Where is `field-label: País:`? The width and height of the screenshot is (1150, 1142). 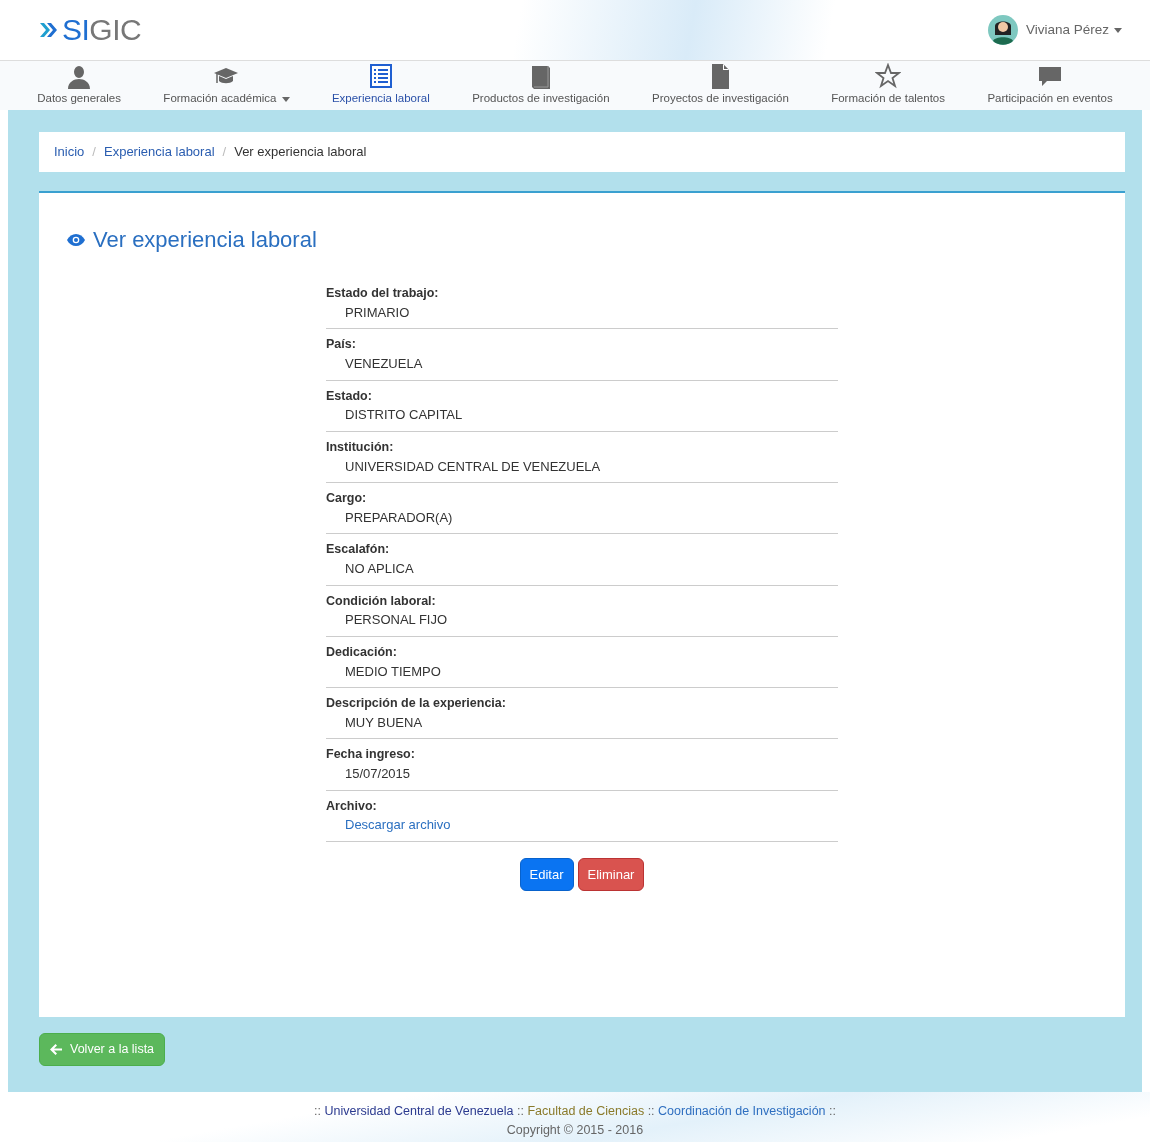 field-label: País: is located at coordinates (341, 345).